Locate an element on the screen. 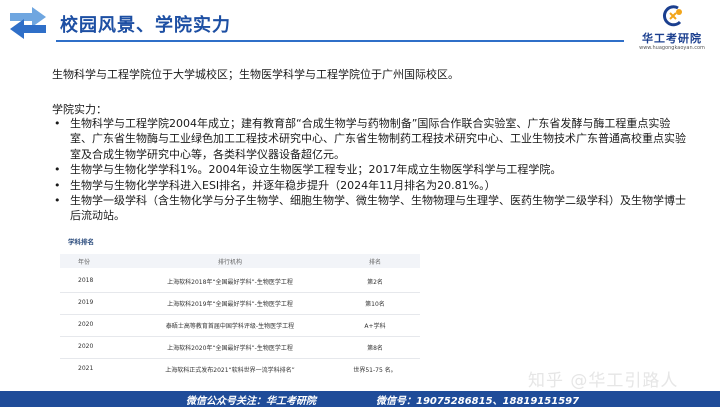 Image resolution: width=720 pixels, height=407 pixels. table-header: 年份 排行机构 排名 is located at coordinates (240, 261).